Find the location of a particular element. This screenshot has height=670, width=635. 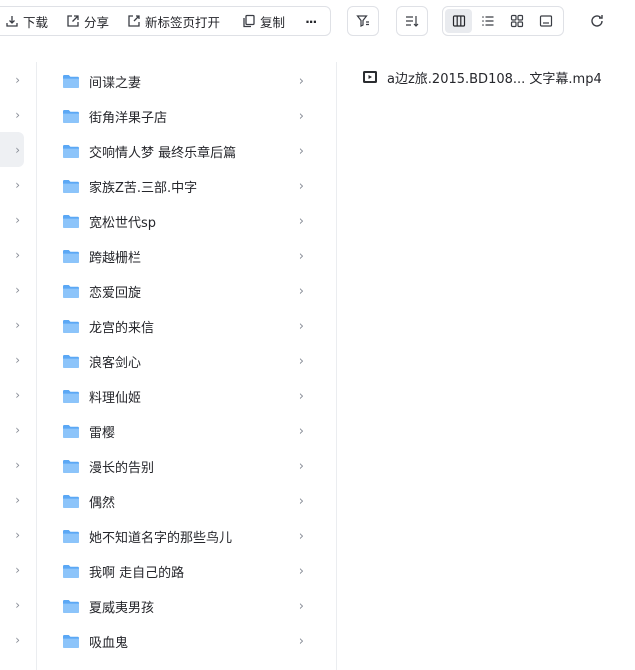

video-file-icon is located at coordinates (370, 77).